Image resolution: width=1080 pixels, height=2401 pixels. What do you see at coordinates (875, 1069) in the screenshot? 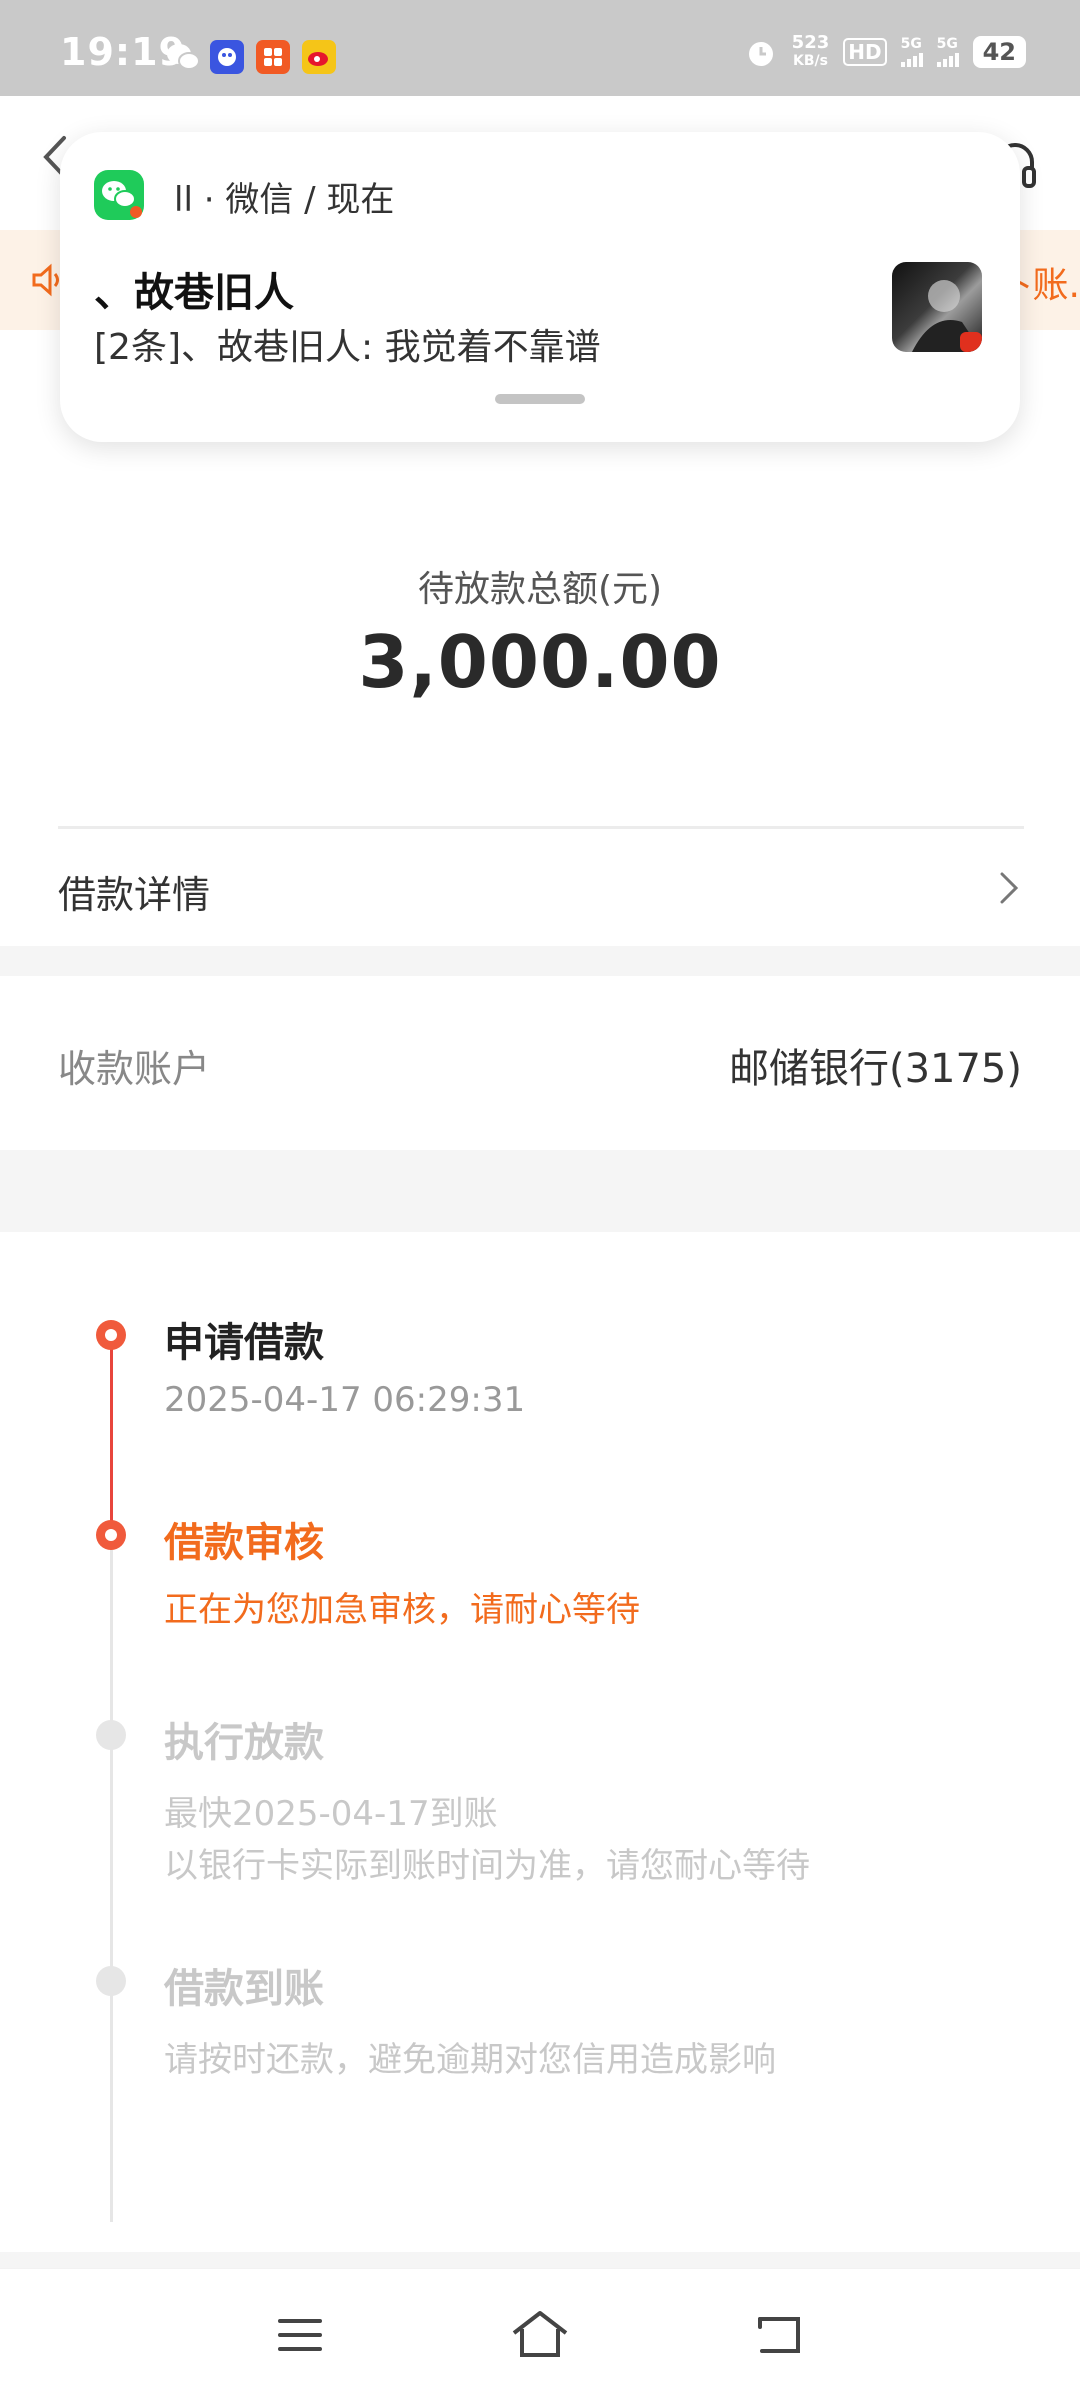
I see `account-value: 邮储银行(3175)` at bounding box center [875, 1069].